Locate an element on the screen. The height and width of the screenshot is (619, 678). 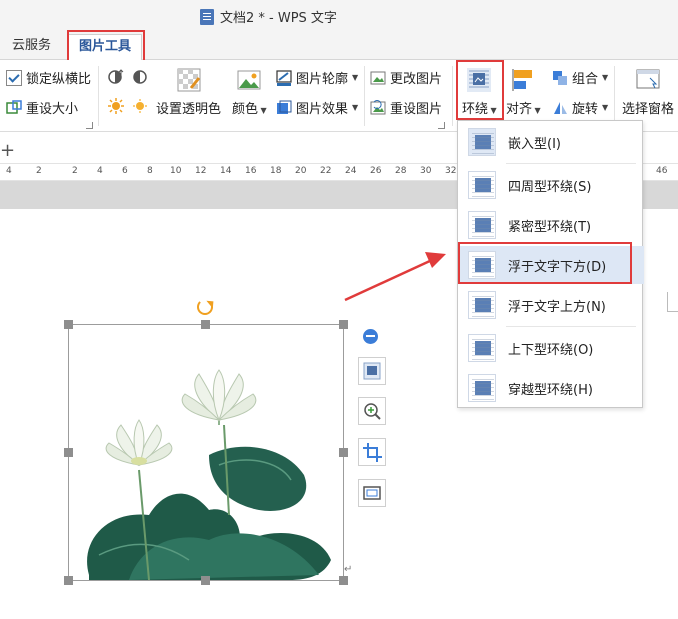
wrap-text-button: 环绕 ▼ is located at coordinates (479, 92).